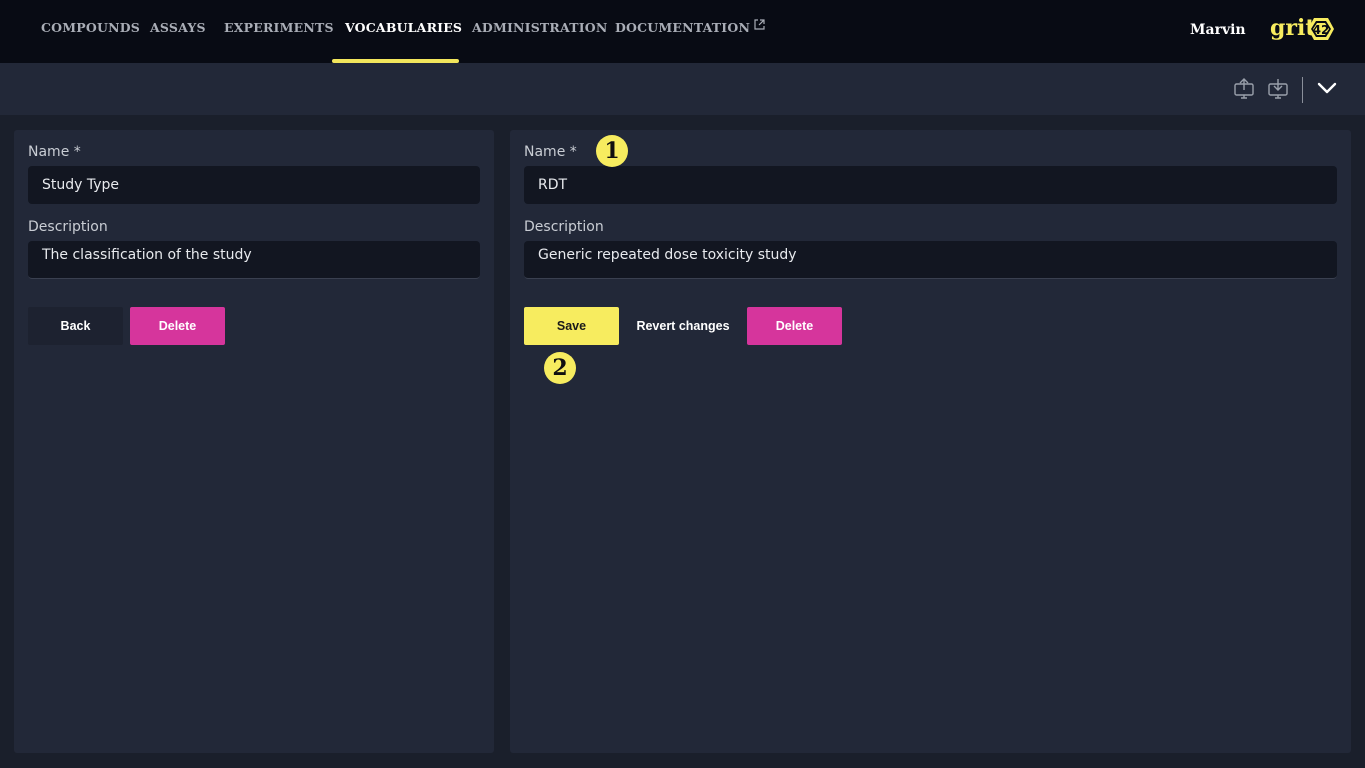 The image size is (1365, 768). Describe the element at coordinates (1278, 88) in the screenshot. I see `download-icon` at that location.